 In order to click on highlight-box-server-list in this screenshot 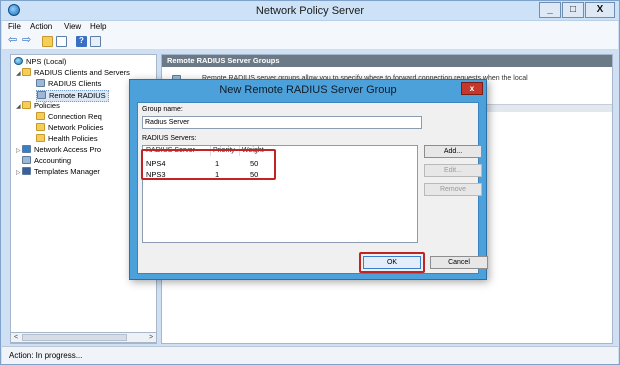, I will do `click(208, 164)`.